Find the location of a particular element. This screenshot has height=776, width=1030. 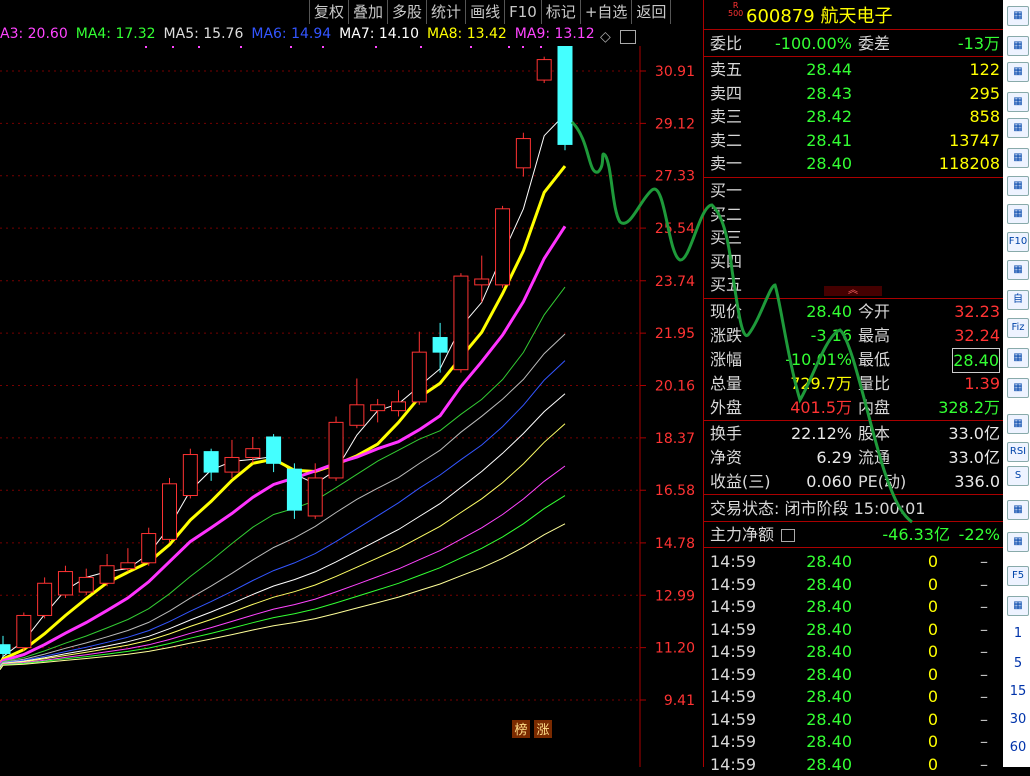

toolbar-button-4: 画线 is located at coordinates (485, 12).